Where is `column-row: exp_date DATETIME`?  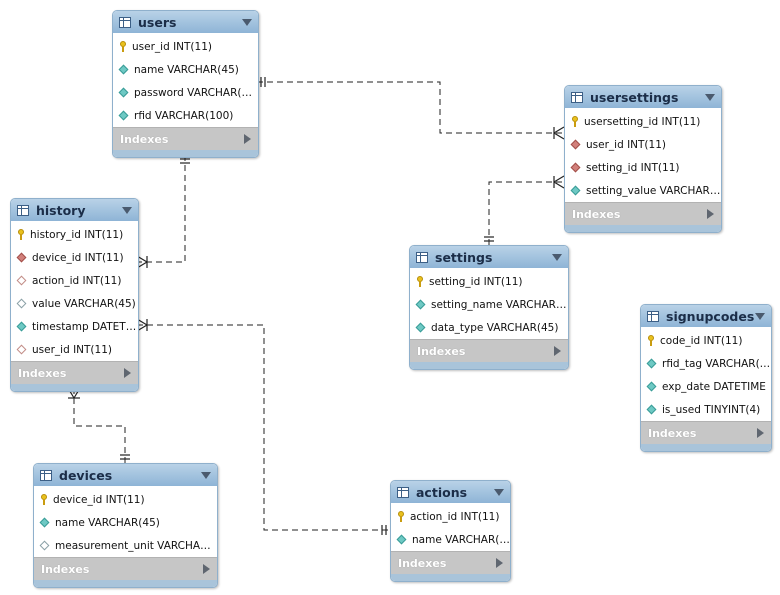
column-row: exp_date DATETIME is located at coordinates (706, 386).